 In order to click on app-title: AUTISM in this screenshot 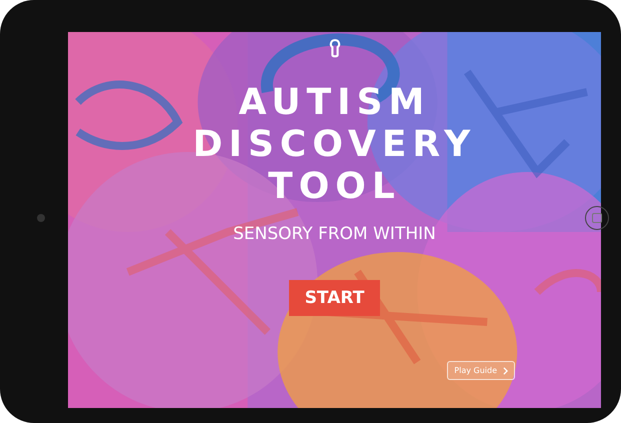, I will do `click(334, 103)`.